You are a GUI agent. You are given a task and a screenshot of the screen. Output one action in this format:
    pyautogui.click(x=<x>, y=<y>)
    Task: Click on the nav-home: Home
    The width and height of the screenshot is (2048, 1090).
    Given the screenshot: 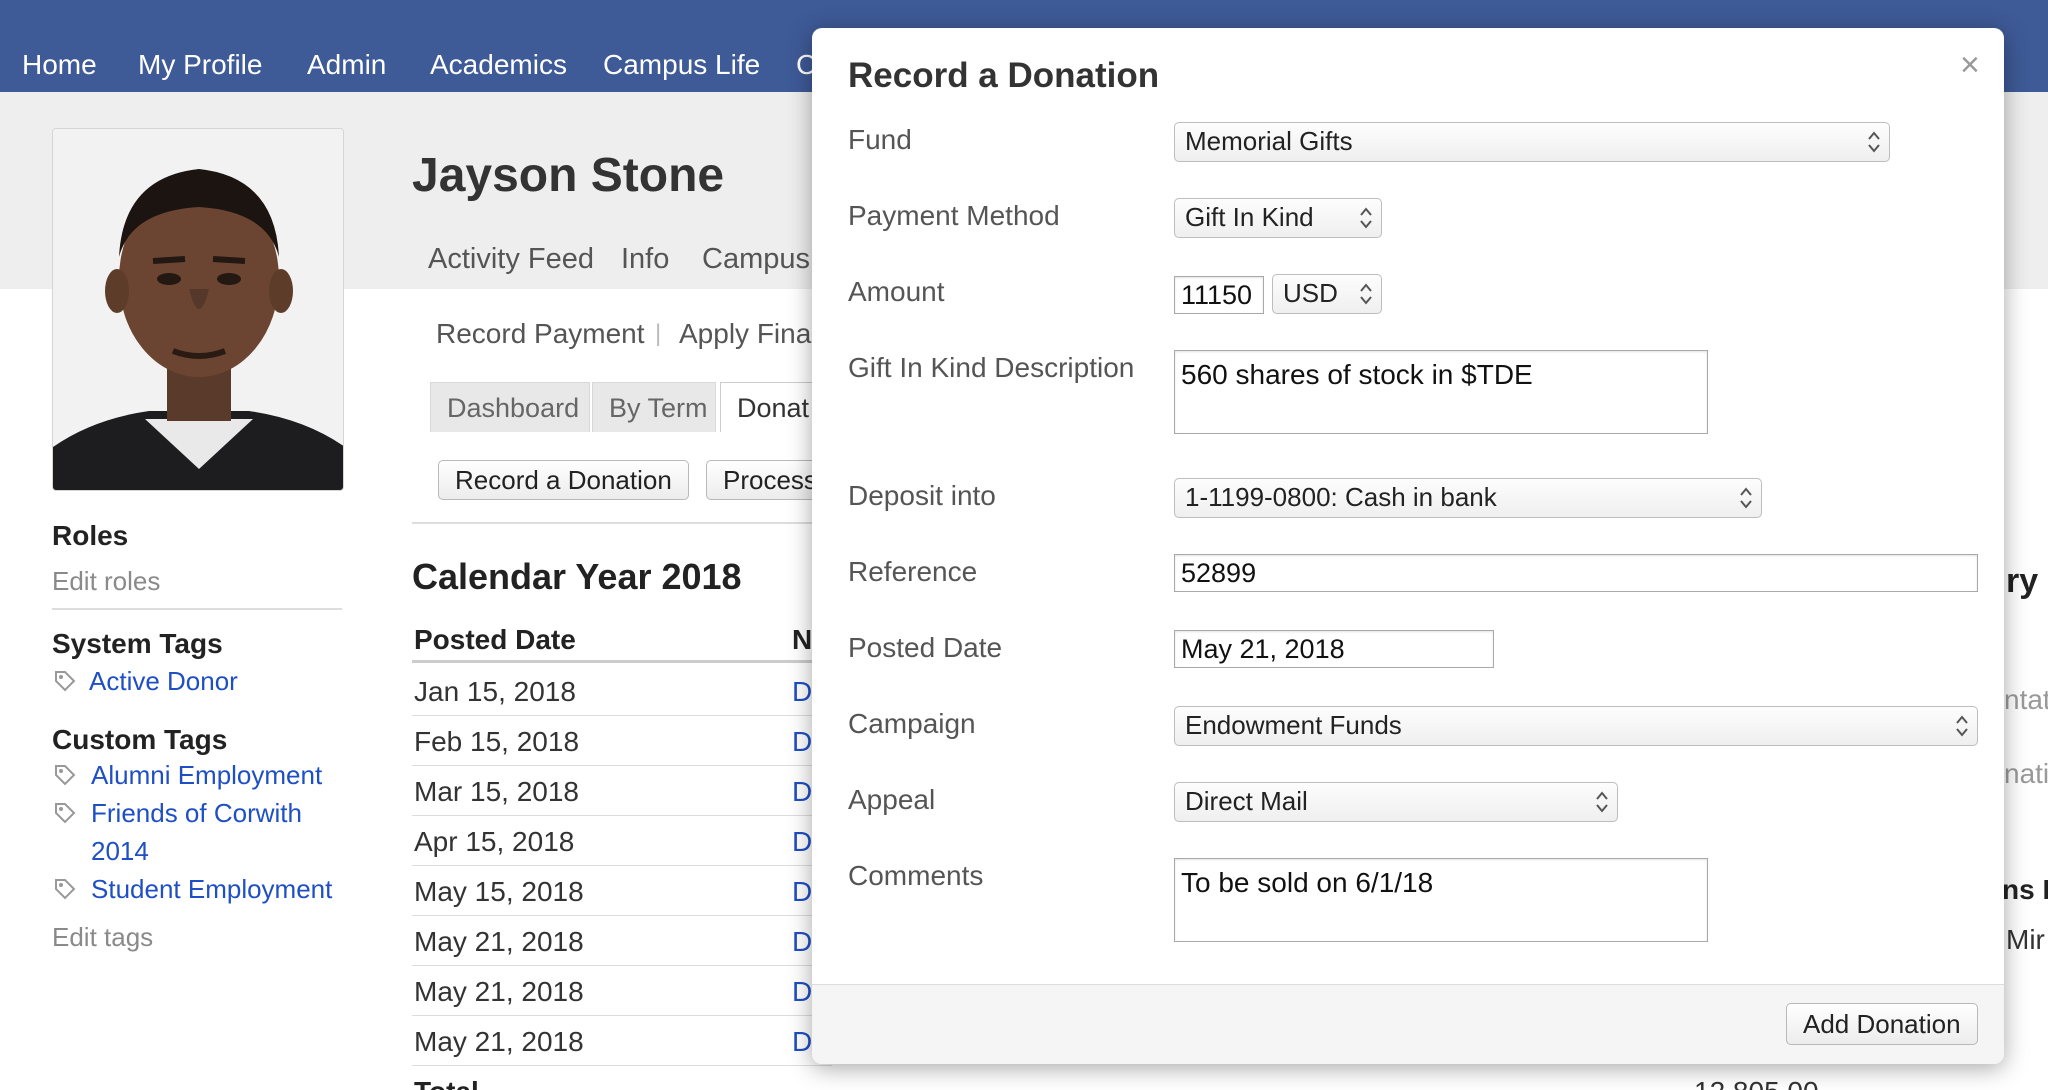 What is the action you would take?
    pyautogui.click(x=59, y=65)
    